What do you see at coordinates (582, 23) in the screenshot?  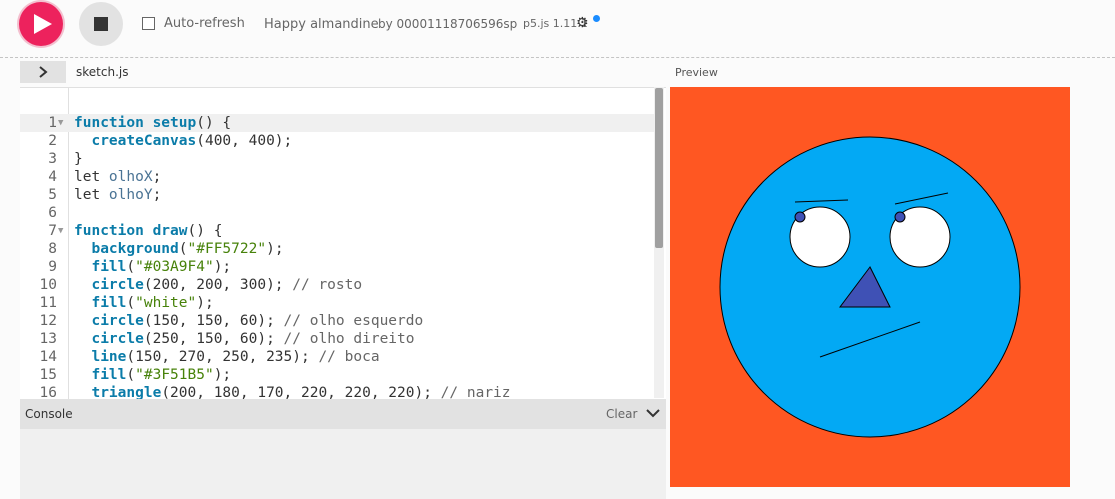 I see `gear-icon: ⚙` at bounding box center [582, 23].